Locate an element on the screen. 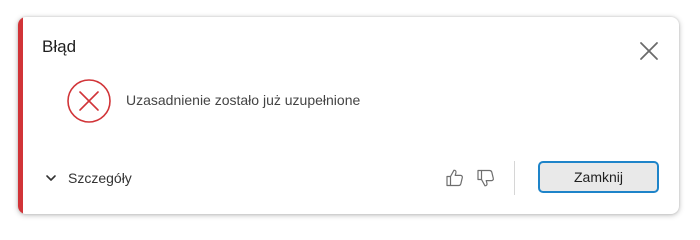  thumbs-down-icon is located at coordinates (486, 178).